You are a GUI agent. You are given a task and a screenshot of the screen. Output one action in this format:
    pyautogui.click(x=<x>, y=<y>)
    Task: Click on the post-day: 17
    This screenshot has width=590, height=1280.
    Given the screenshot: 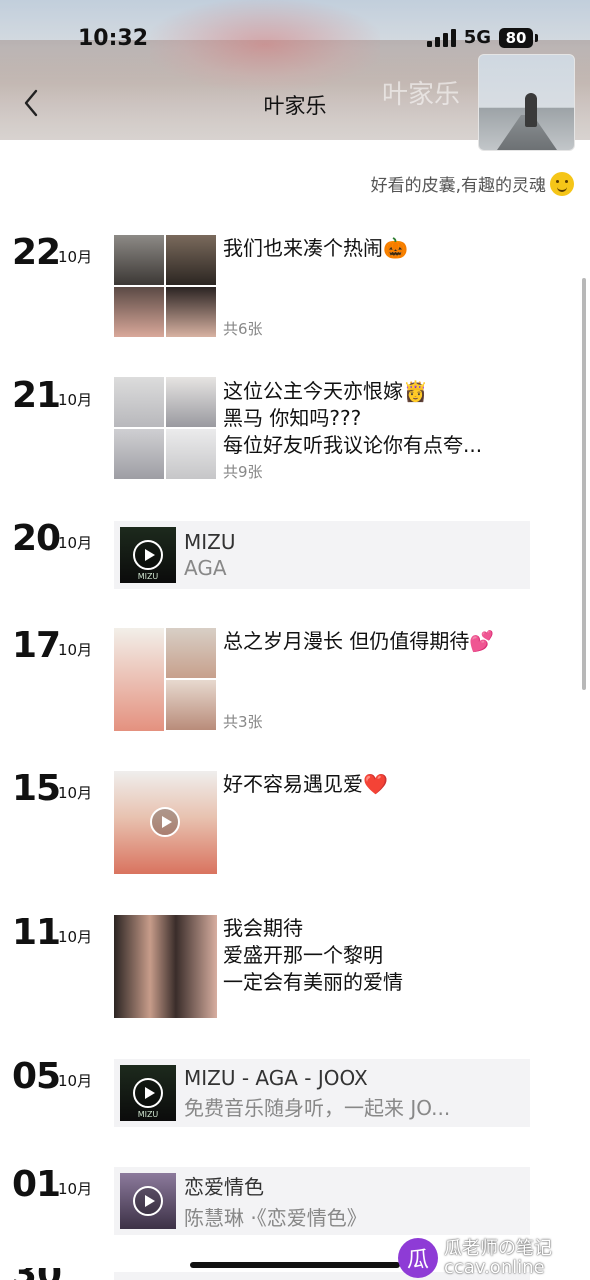 What is the action you would take?
    pyautogui.click(x=36, y=645)
    